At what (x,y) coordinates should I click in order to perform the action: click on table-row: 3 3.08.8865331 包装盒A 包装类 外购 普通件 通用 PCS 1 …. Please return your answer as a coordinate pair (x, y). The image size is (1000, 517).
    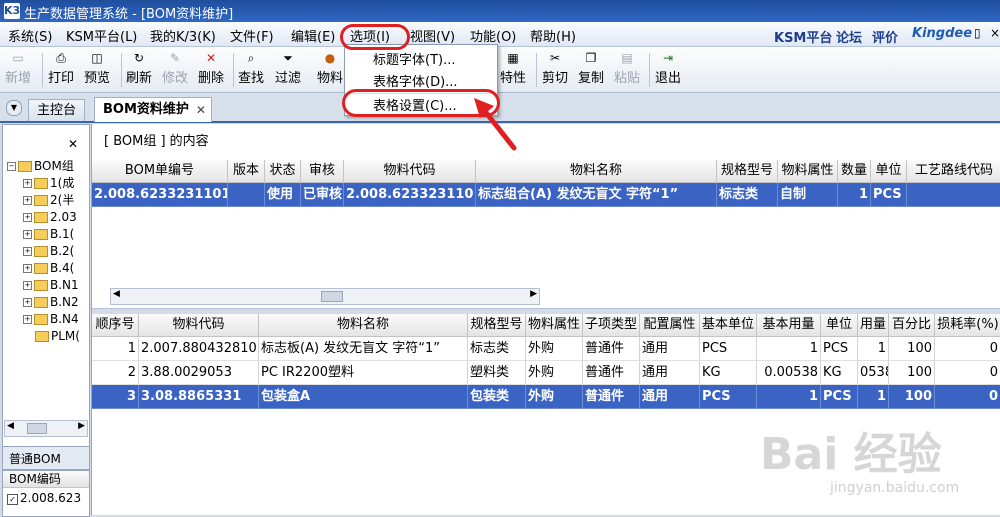
    Looking at the image, I should click on (546, 397).